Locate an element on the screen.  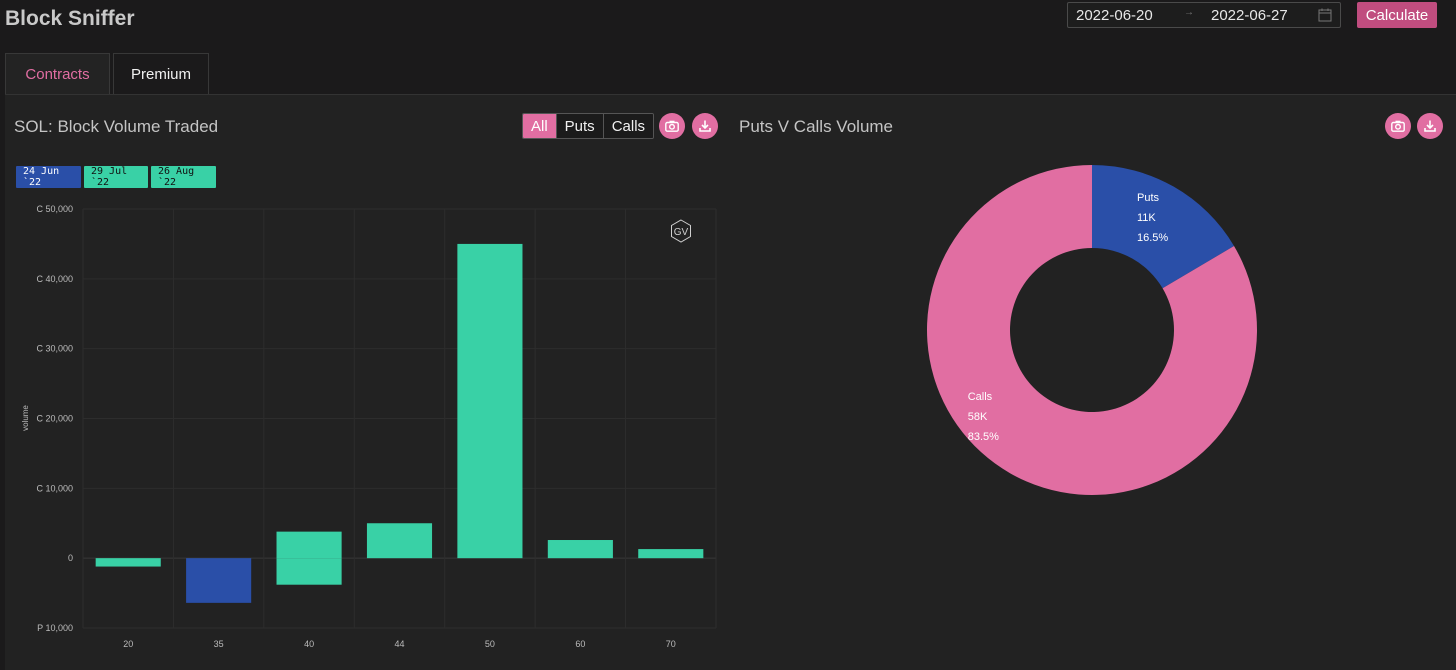
bar-chart-title: SOL: Block Volume Traded is located at coordinates (116, 126).